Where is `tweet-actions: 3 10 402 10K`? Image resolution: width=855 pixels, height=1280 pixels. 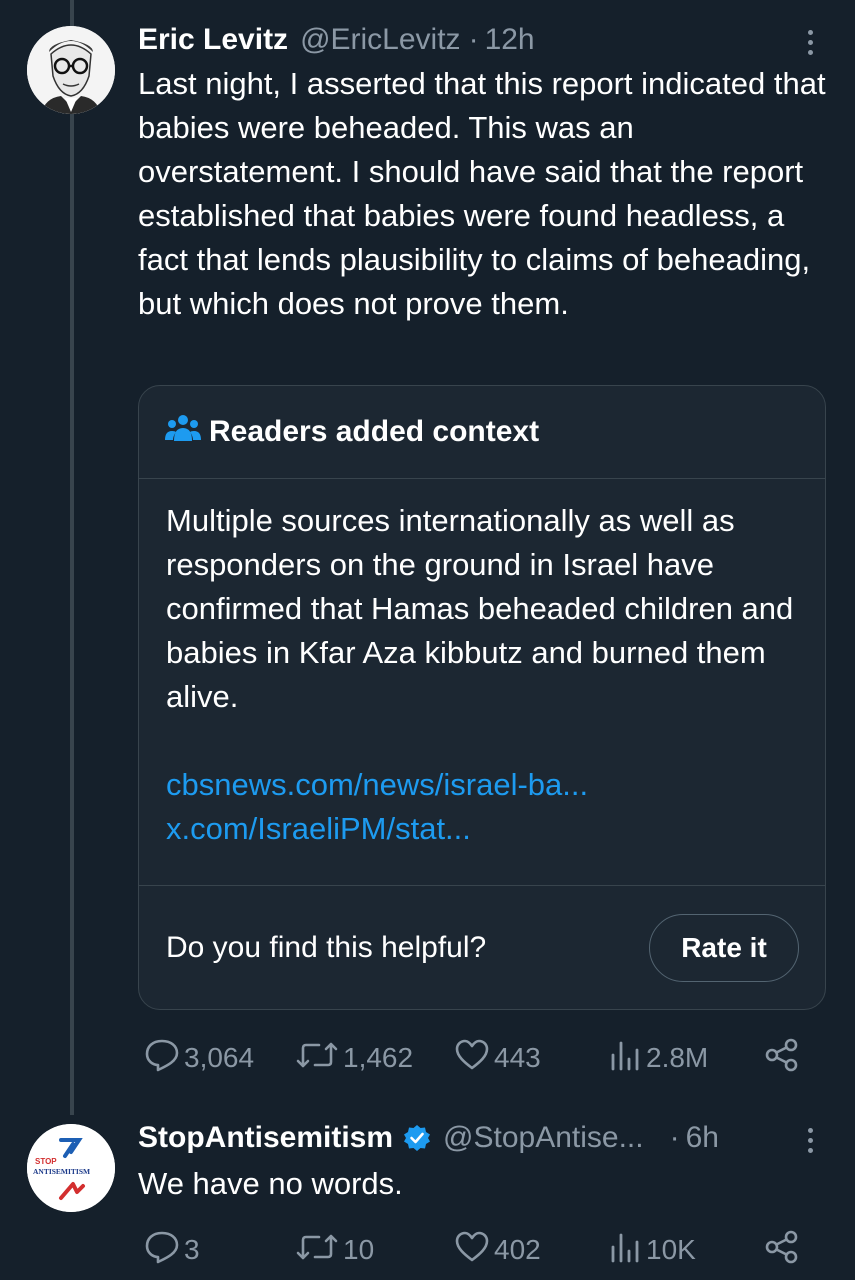
tweet-actions: 3 10 402 10K is located at coordinates (470, 1250).